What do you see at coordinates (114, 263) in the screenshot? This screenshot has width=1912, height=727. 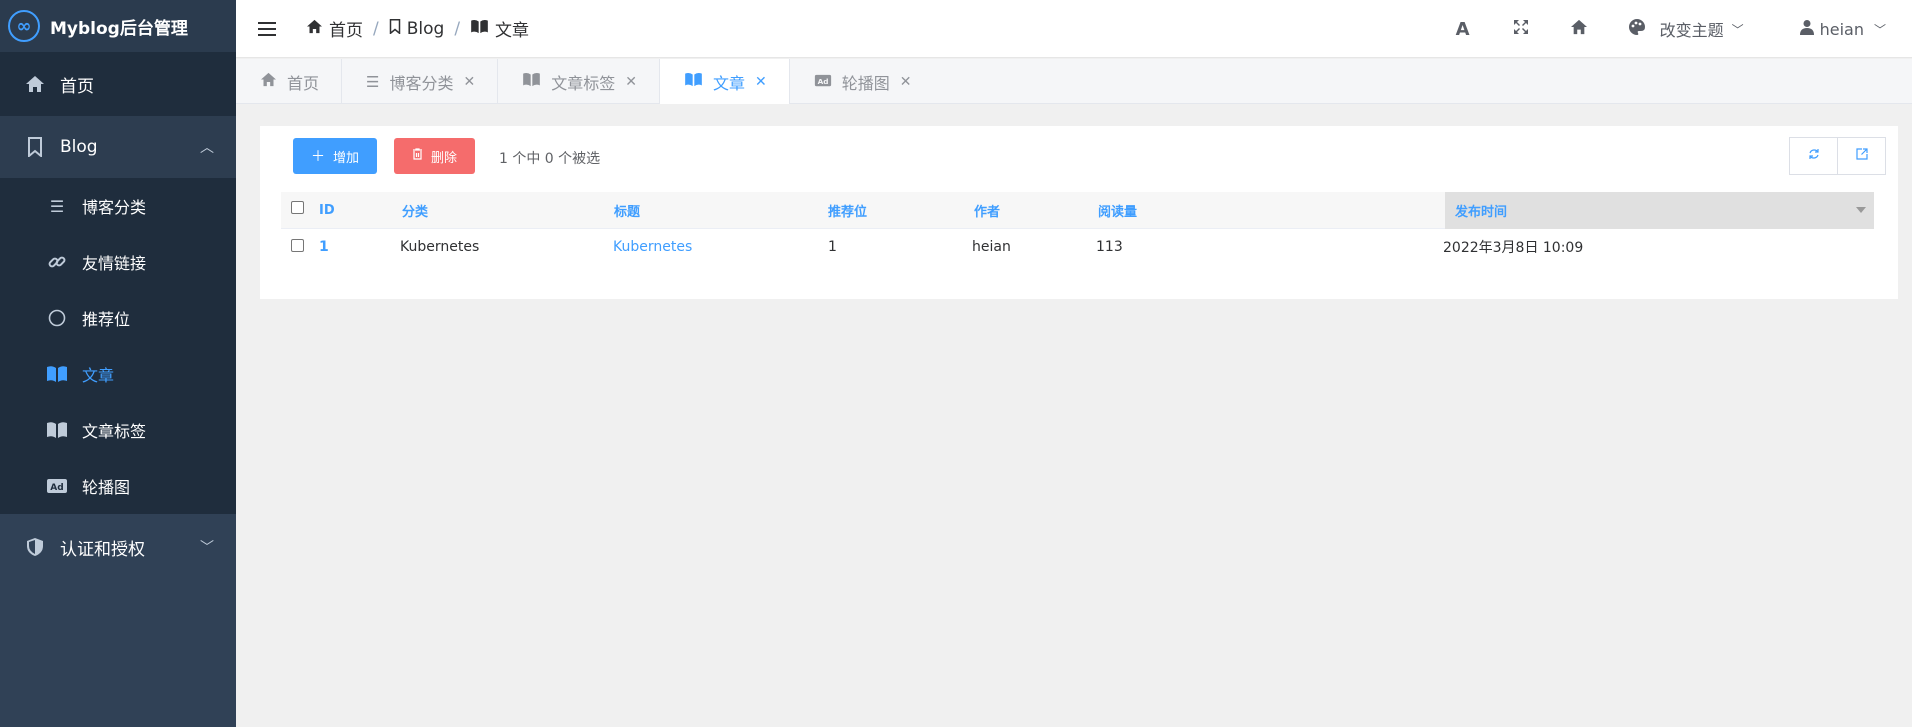 I see `sidebar-item-label: 友情链接` at bounding box center [114, 263].